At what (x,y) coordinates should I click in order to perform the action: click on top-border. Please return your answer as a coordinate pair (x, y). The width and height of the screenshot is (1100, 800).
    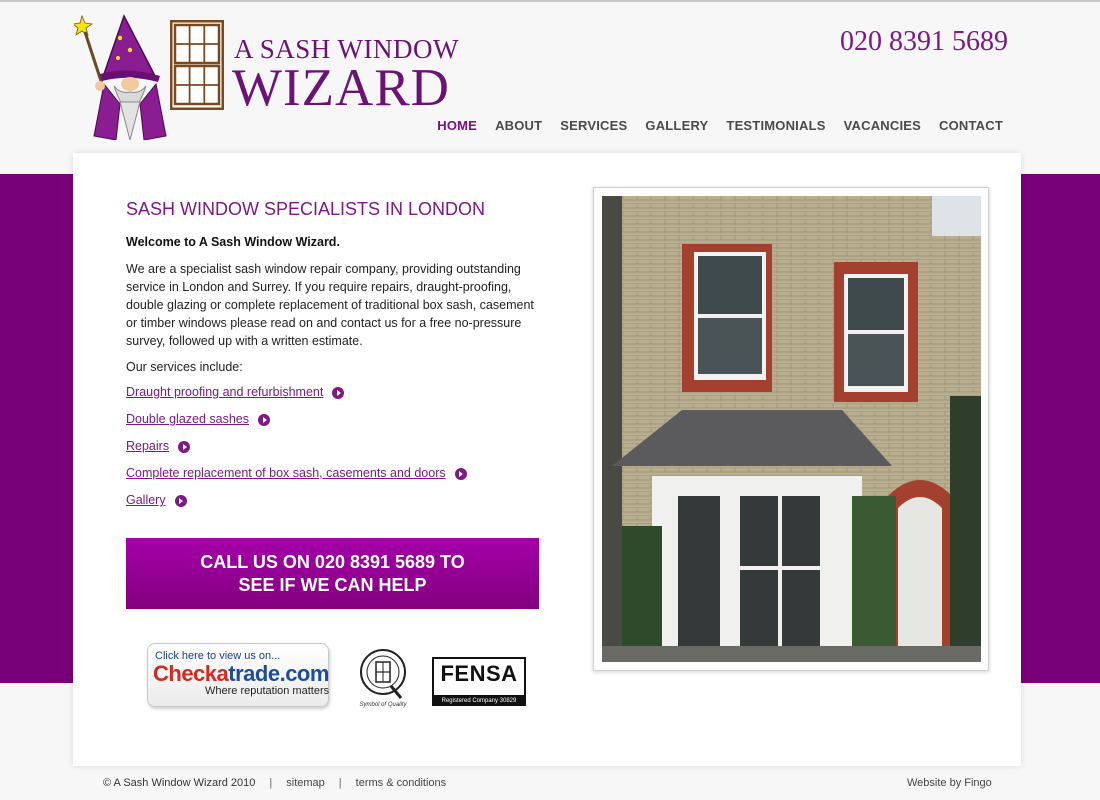
    Looking at the image, I should click on (550, 1).